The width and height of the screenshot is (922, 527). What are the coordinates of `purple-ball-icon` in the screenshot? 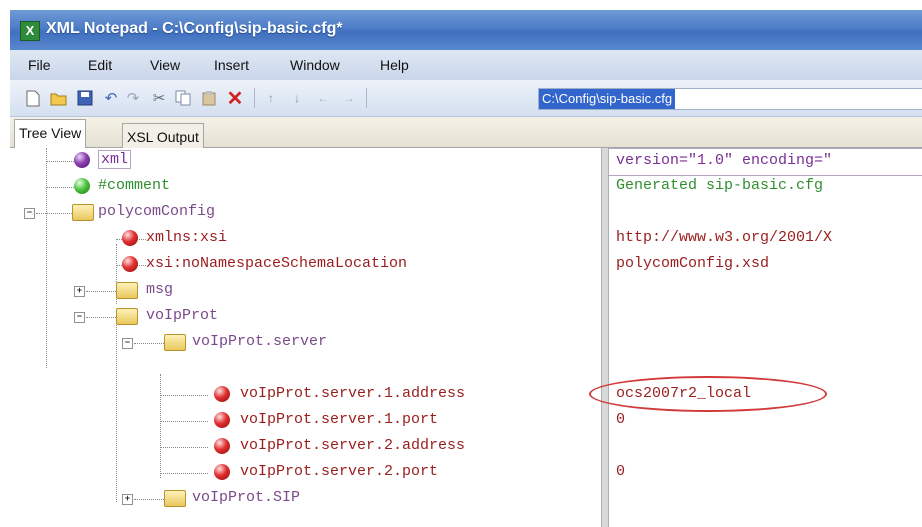 It's located at (82, 160).